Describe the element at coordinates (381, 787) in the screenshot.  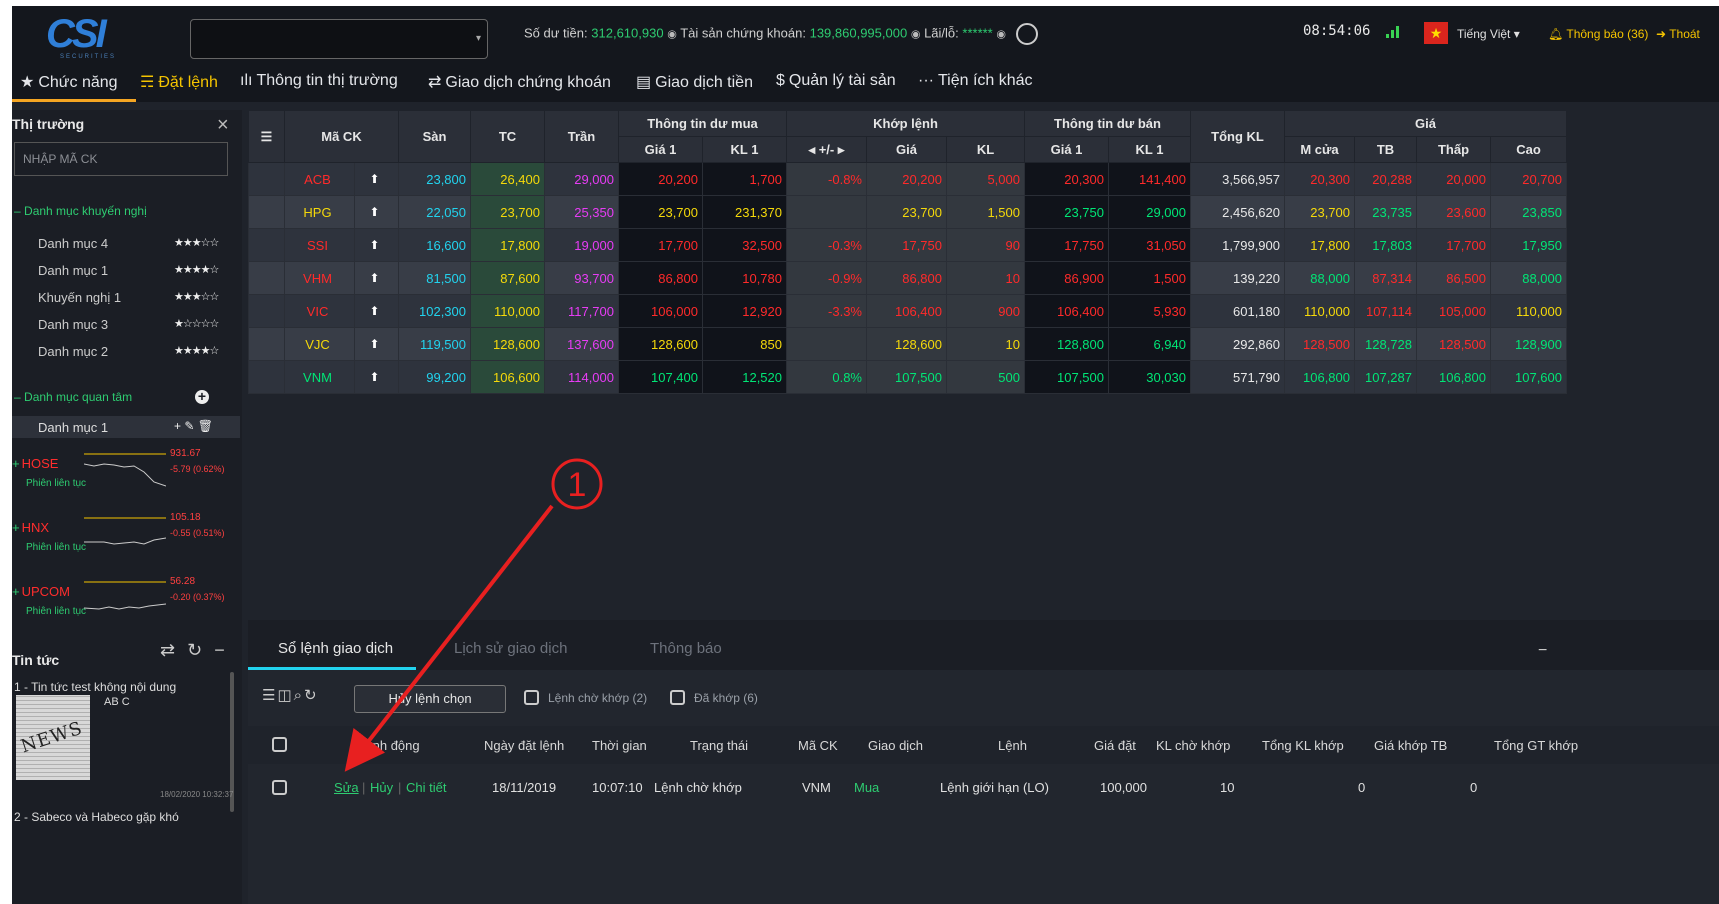
I see `cancel-order-link: Hủy` at that location.